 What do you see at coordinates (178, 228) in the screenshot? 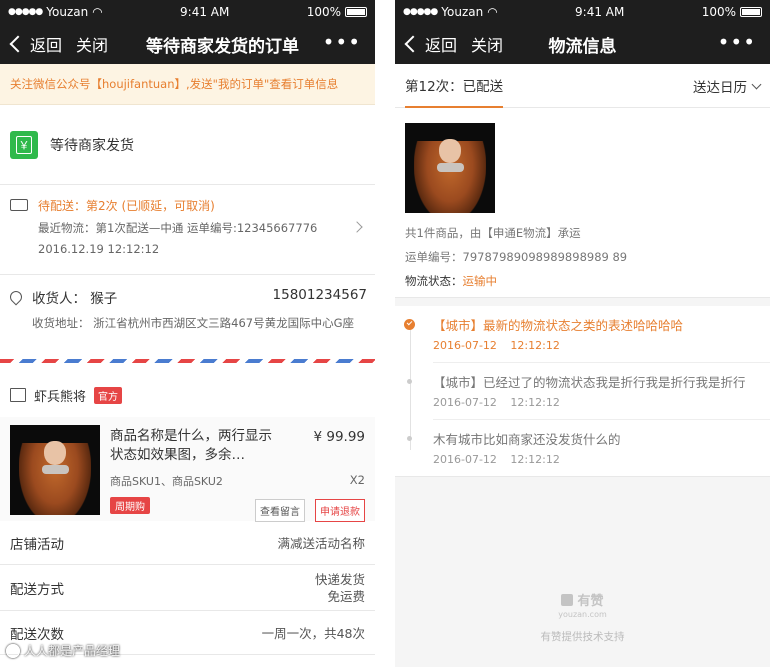
I see `latest-logistics-text: 最近物流：第1次配送—中通 运单编号:12345667776` at bounding box center [178, 228].